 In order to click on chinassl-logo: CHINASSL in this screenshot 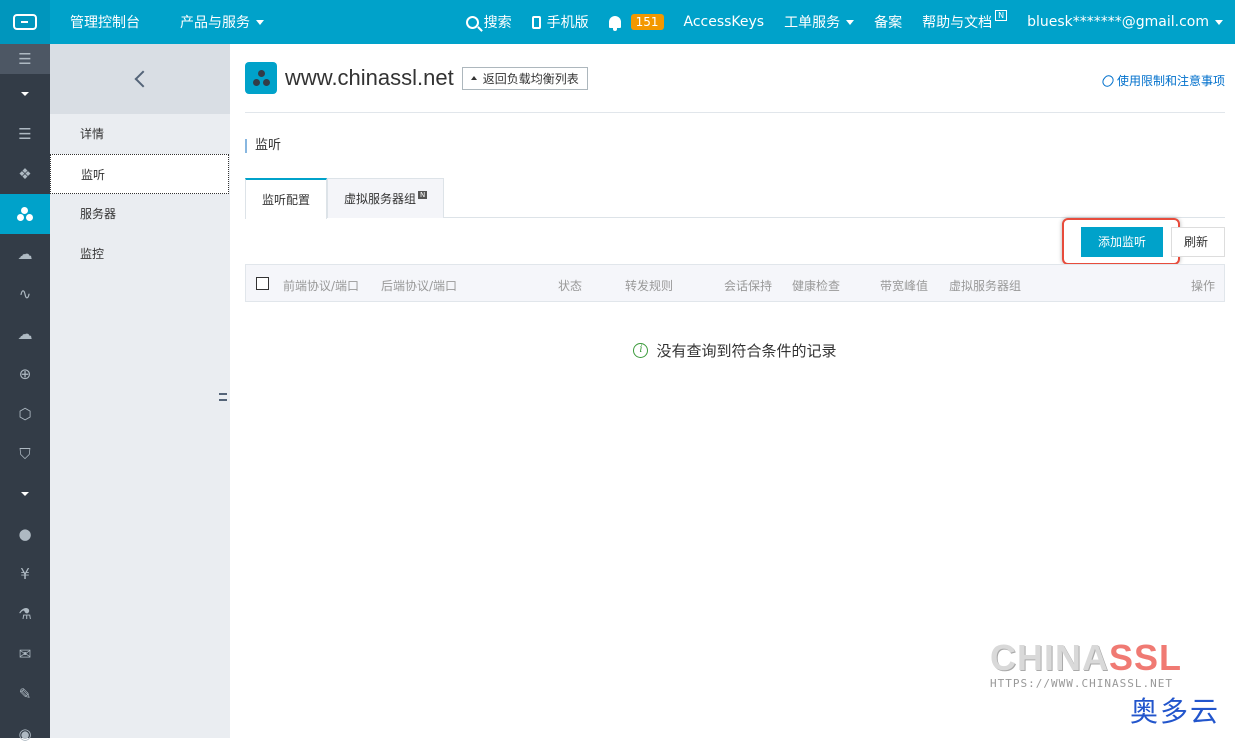, I will do `click(1086, 657)`.